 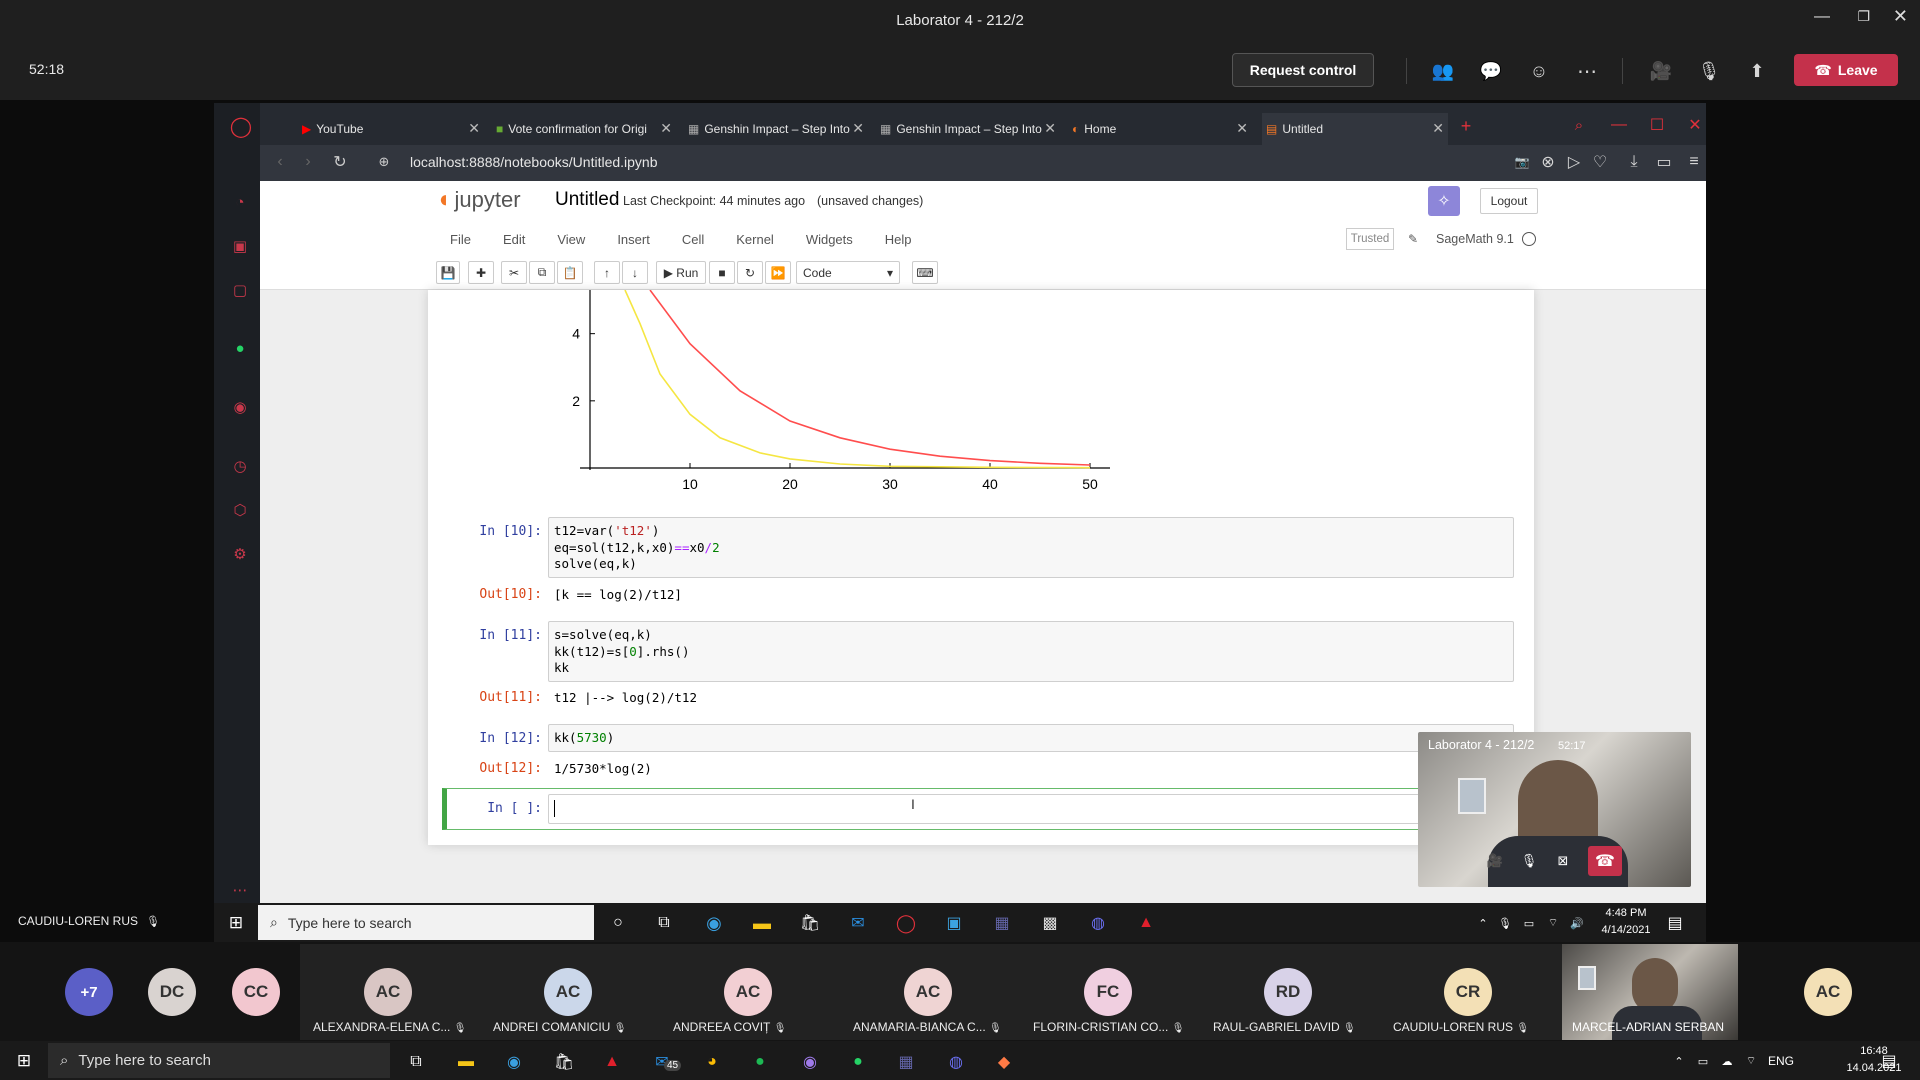 What do you see at coordinates (1098, 923) in the screenshot?
I see `globe-app-icon: ◍` at bounding box center [1098, 923].